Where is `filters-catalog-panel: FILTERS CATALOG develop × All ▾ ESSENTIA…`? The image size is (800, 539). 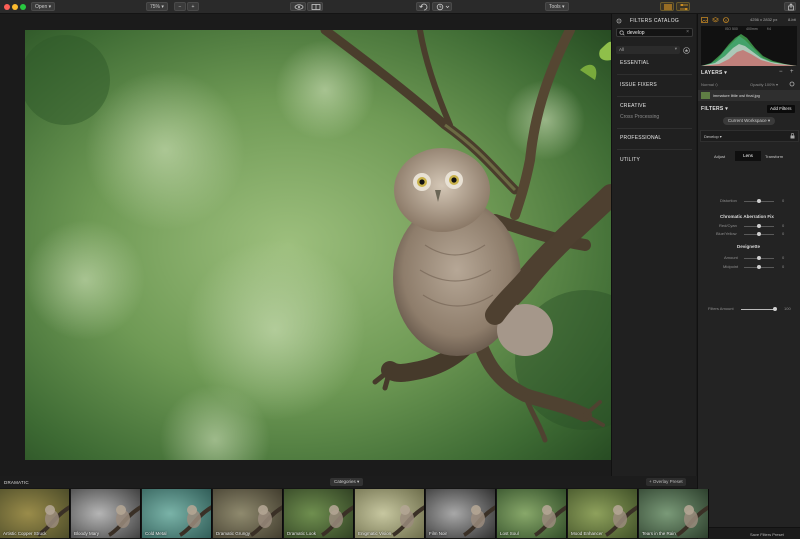 filters-catalog-panel: FILTERS CATALOG develop × All ▾ ESSENTIA… is located at coordinates (653, 245).